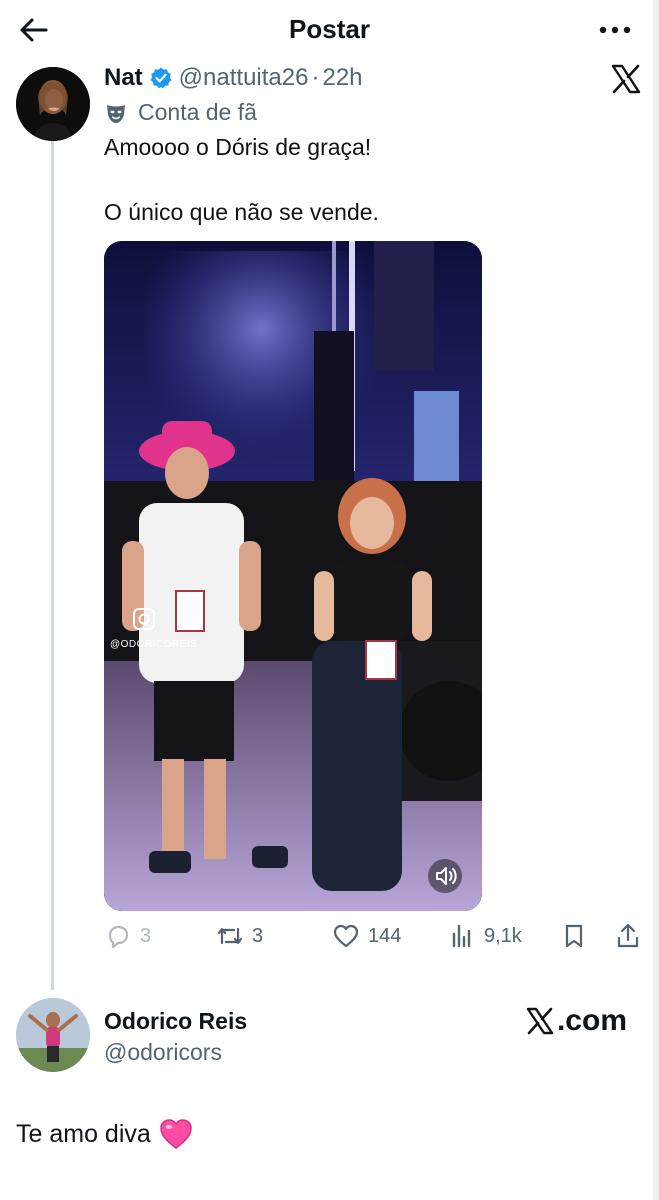 The width and height of the screenshot is (659, 1200). Describe the element at coordinates (123, 78) in the screenshot. I see `author-name: Nat` at that location.